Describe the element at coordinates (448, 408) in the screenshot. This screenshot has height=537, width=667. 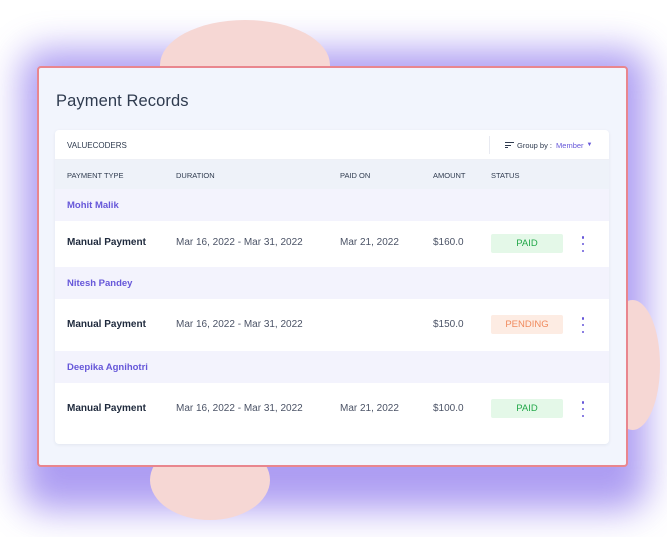
I see `amount-cell: $100.0` at that location.